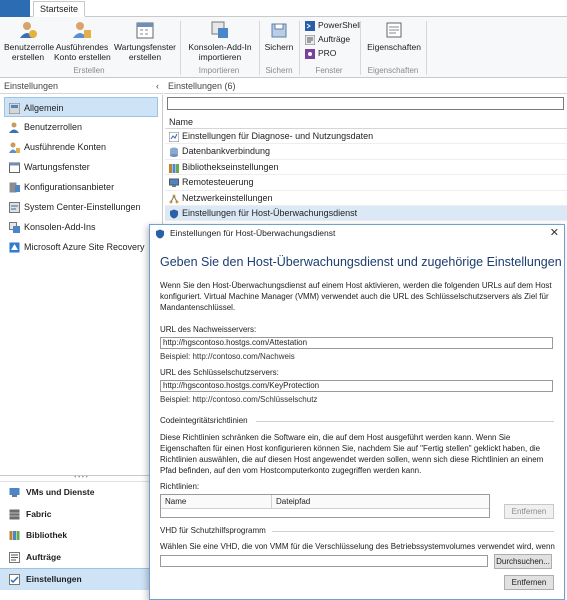 The height and width of the screenshot is (600, 567). What do you see at coordinates (324, 561) in the screenshot?
I see `vhd-path-input` at bounding box center [324, 561].